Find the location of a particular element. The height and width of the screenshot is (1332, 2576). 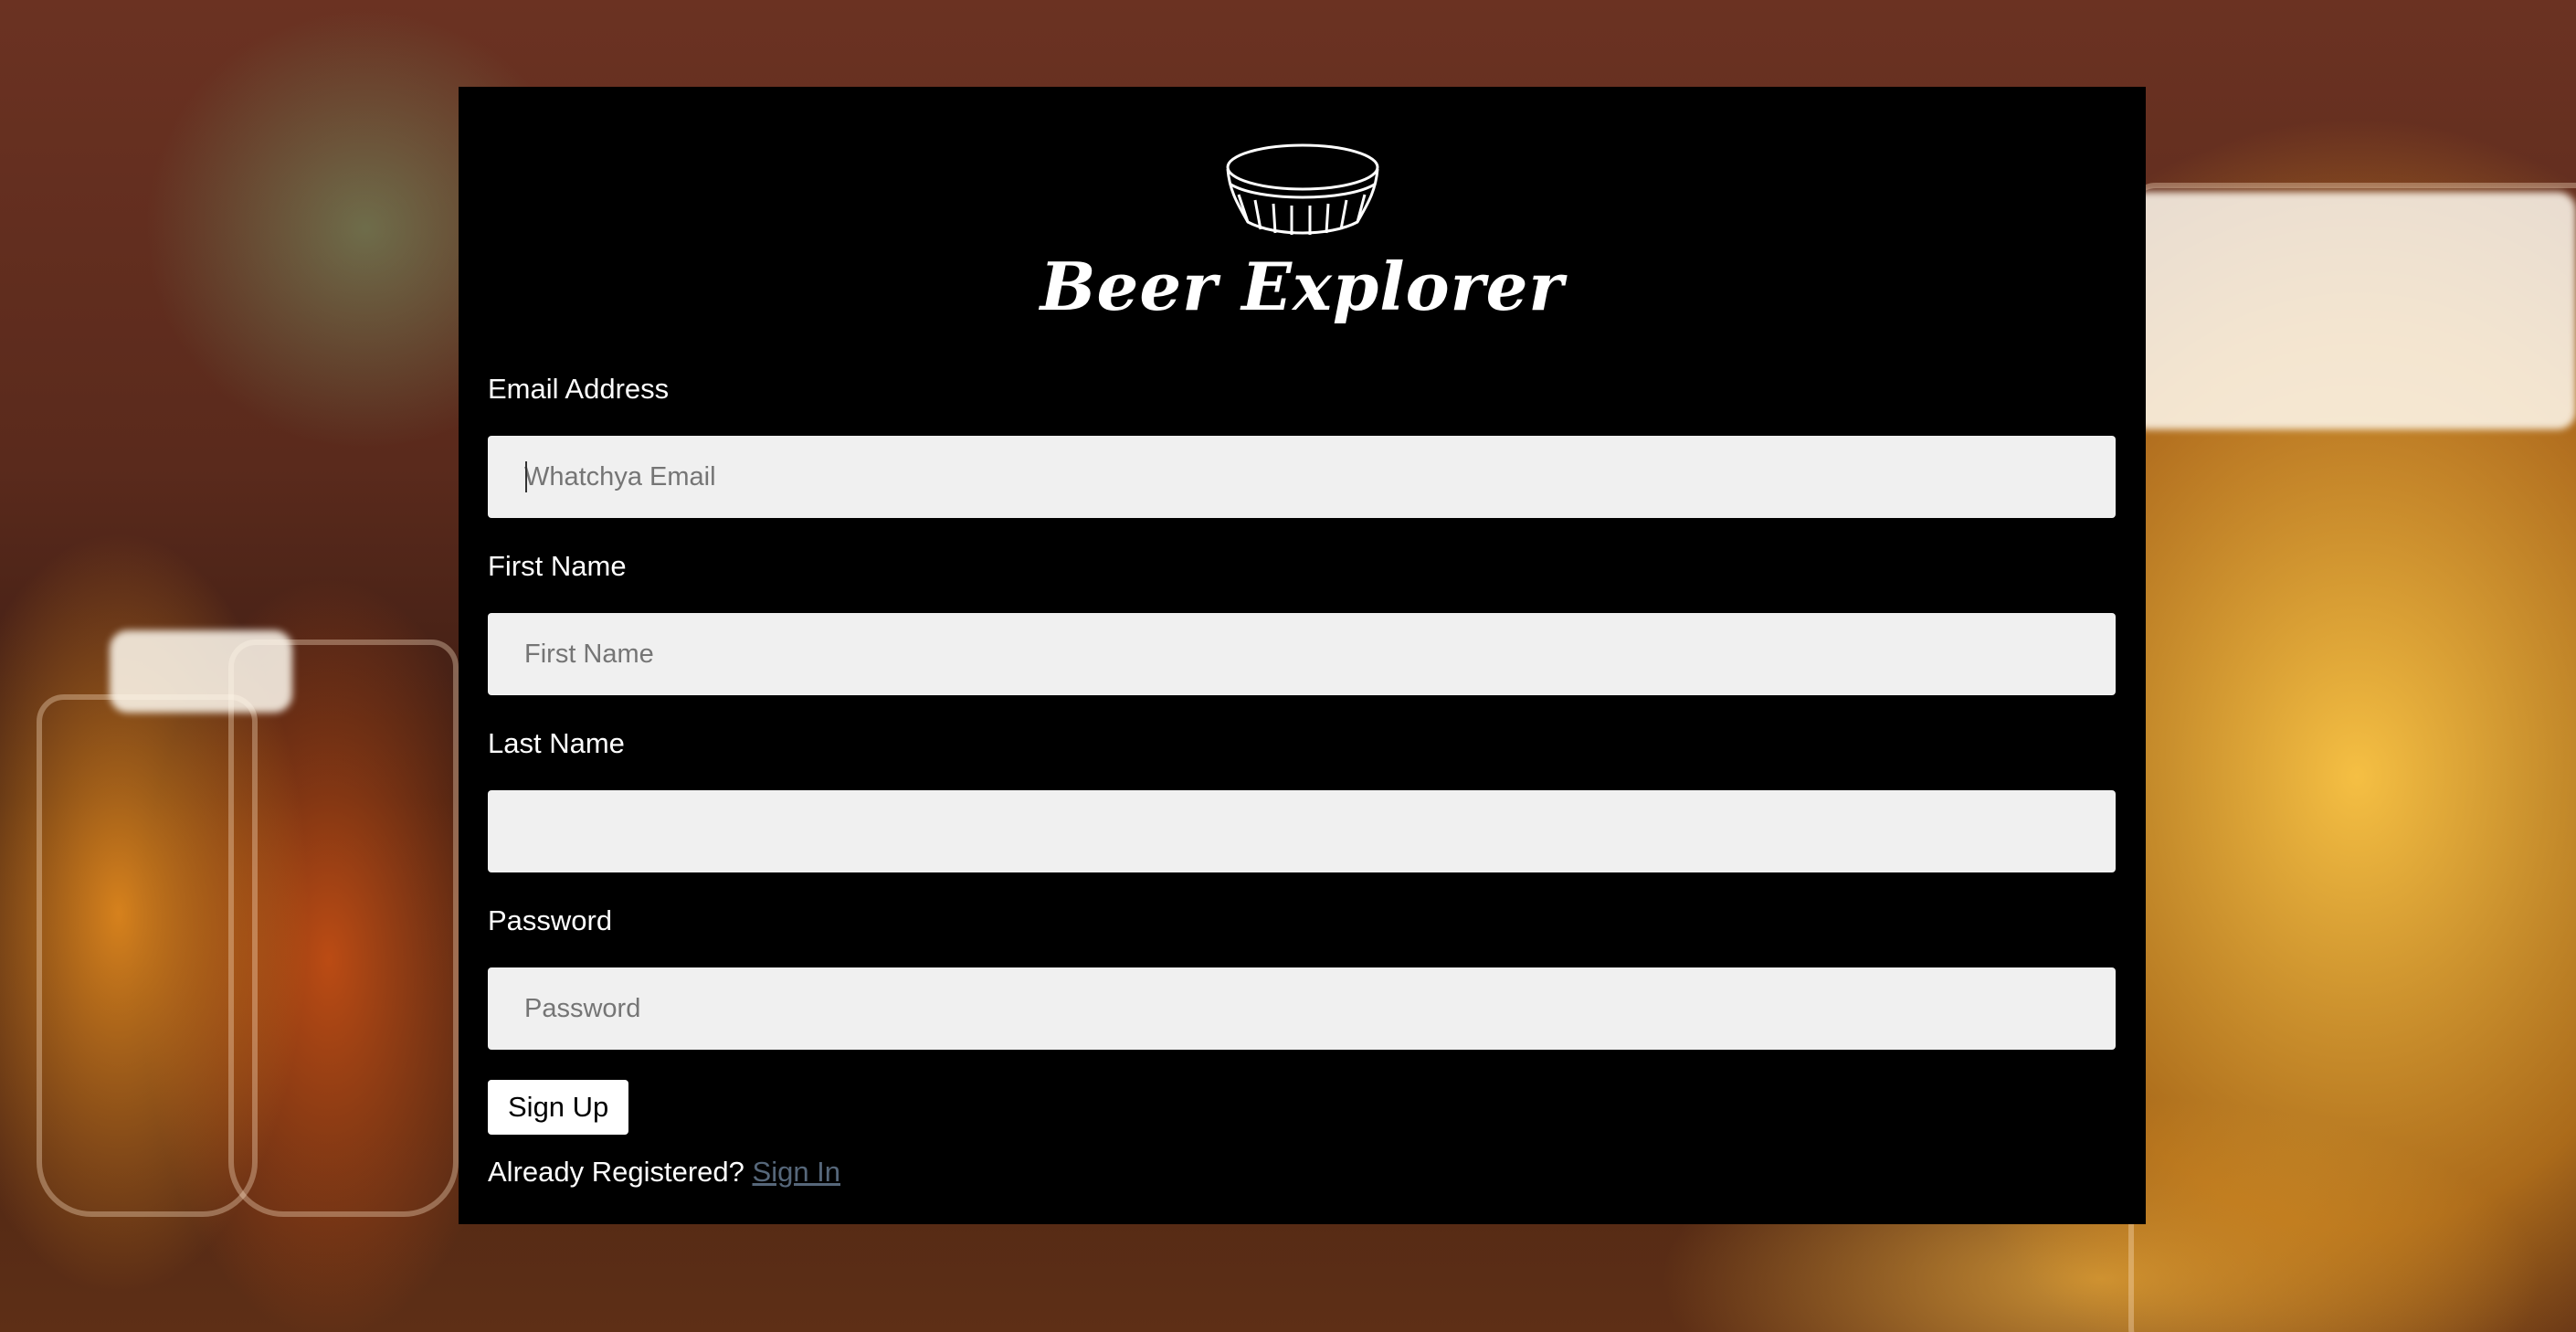

already-registered: Already Registered? Sign In is located at coordinates (664, 1172).